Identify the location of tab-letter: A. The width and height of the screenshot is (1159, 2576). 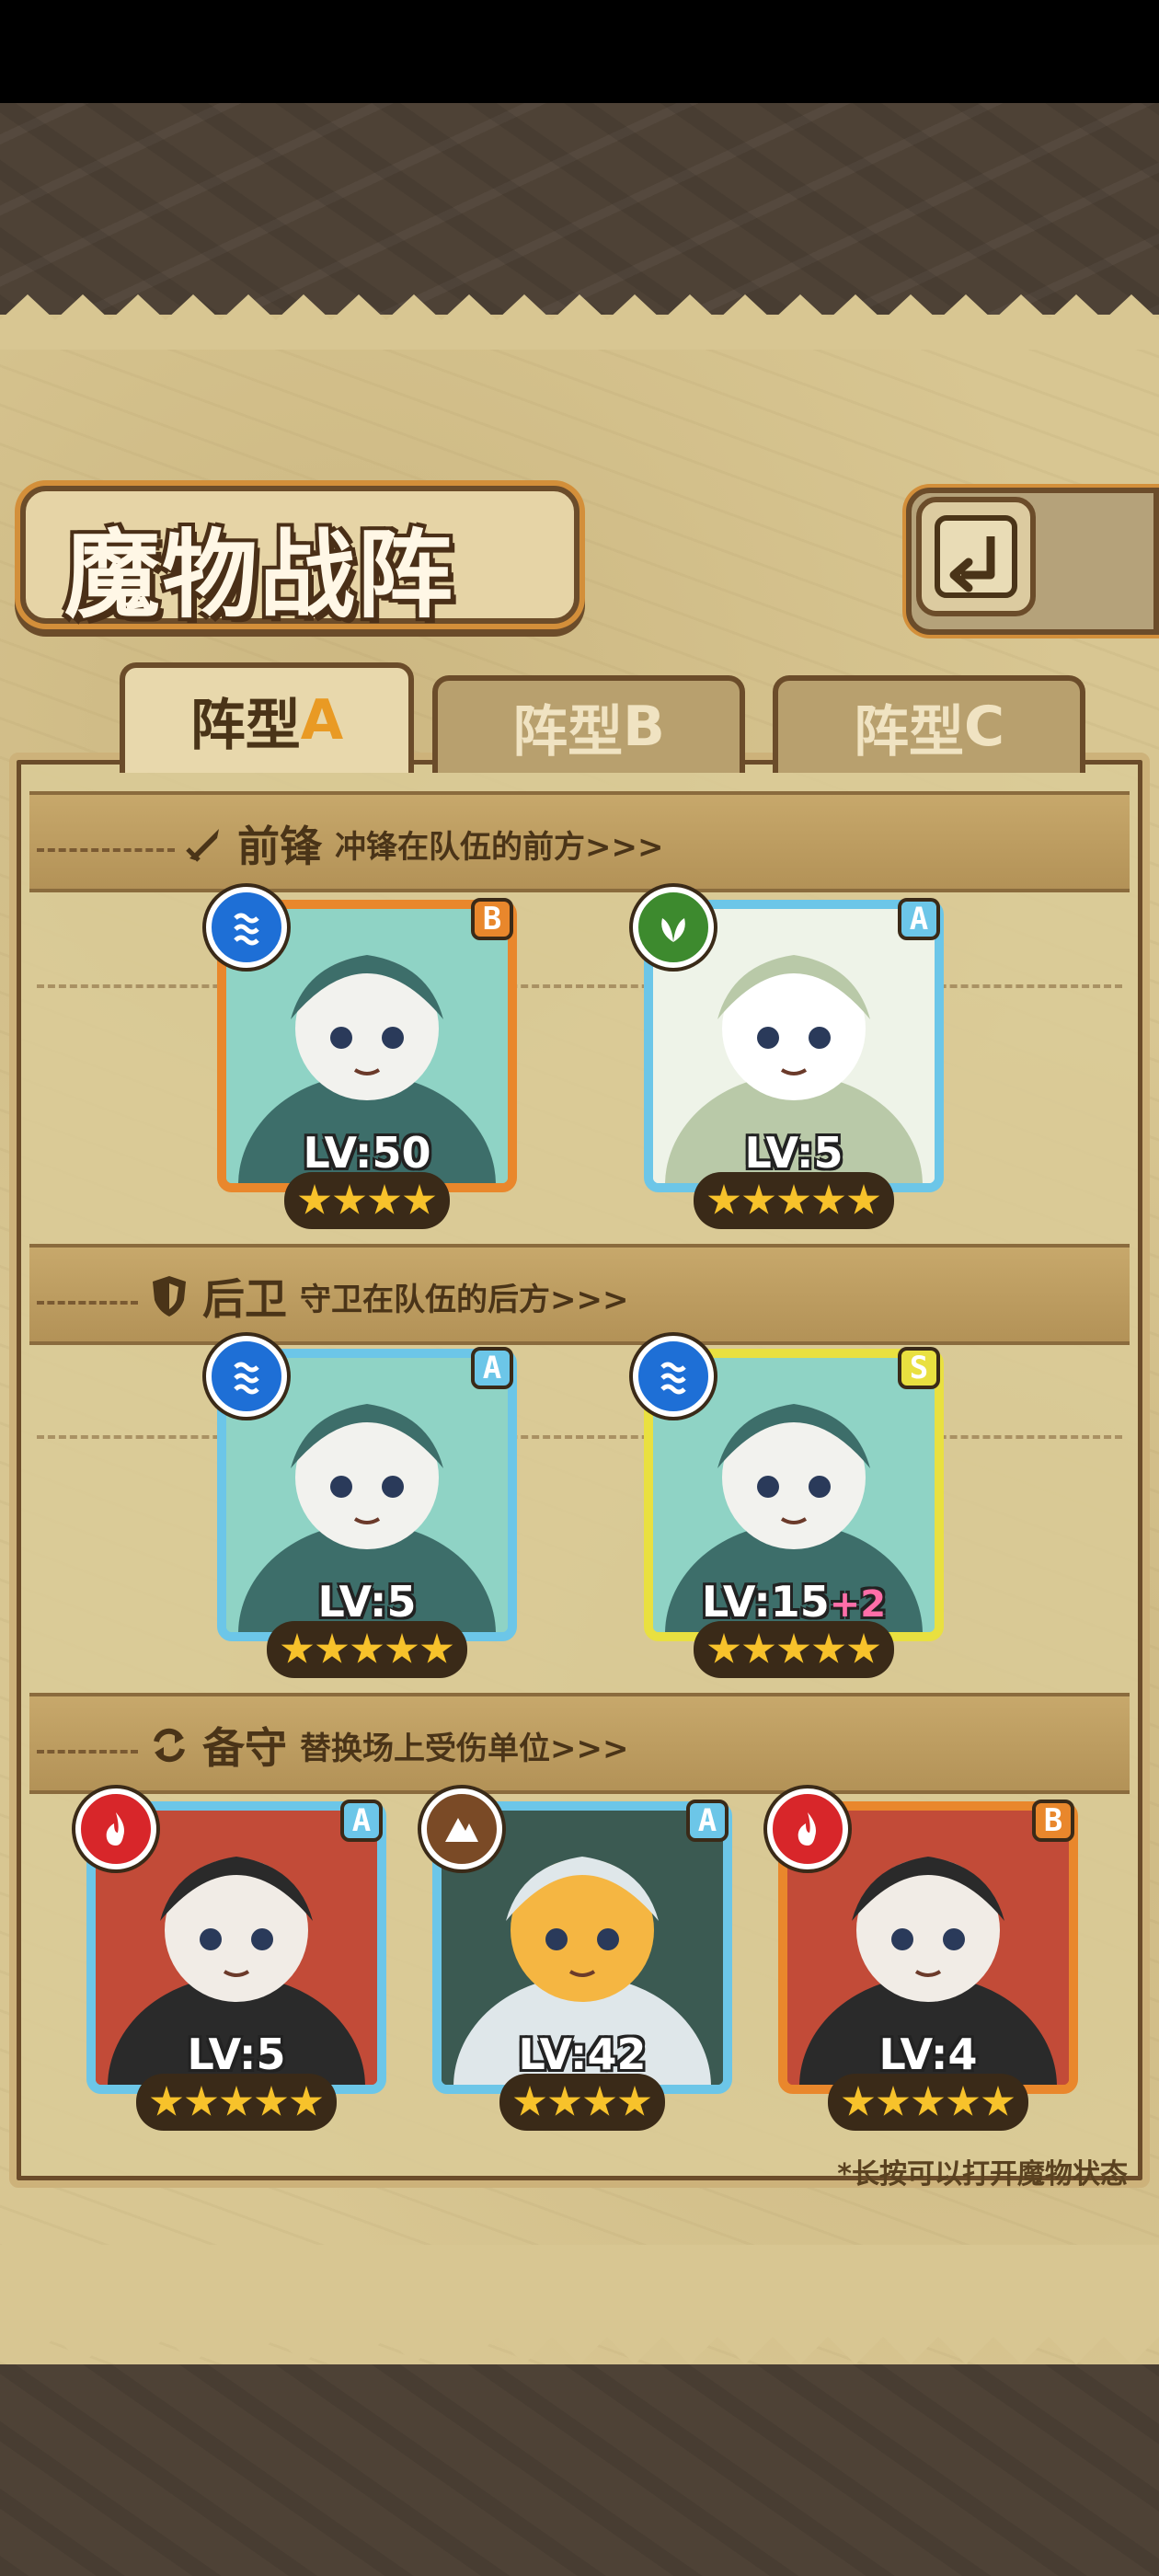
(322, 720).